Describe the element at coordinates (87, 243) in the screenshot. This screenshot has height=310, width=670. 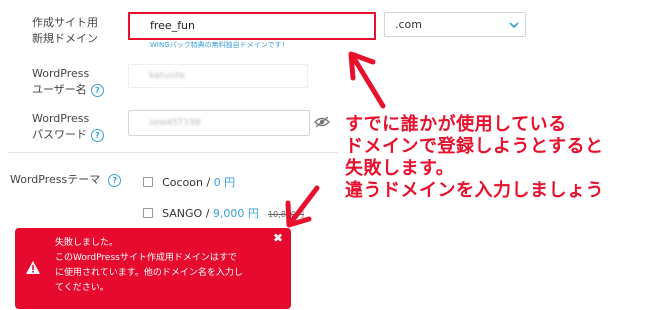
I see `toast-title: 失敗しました。` at that location.